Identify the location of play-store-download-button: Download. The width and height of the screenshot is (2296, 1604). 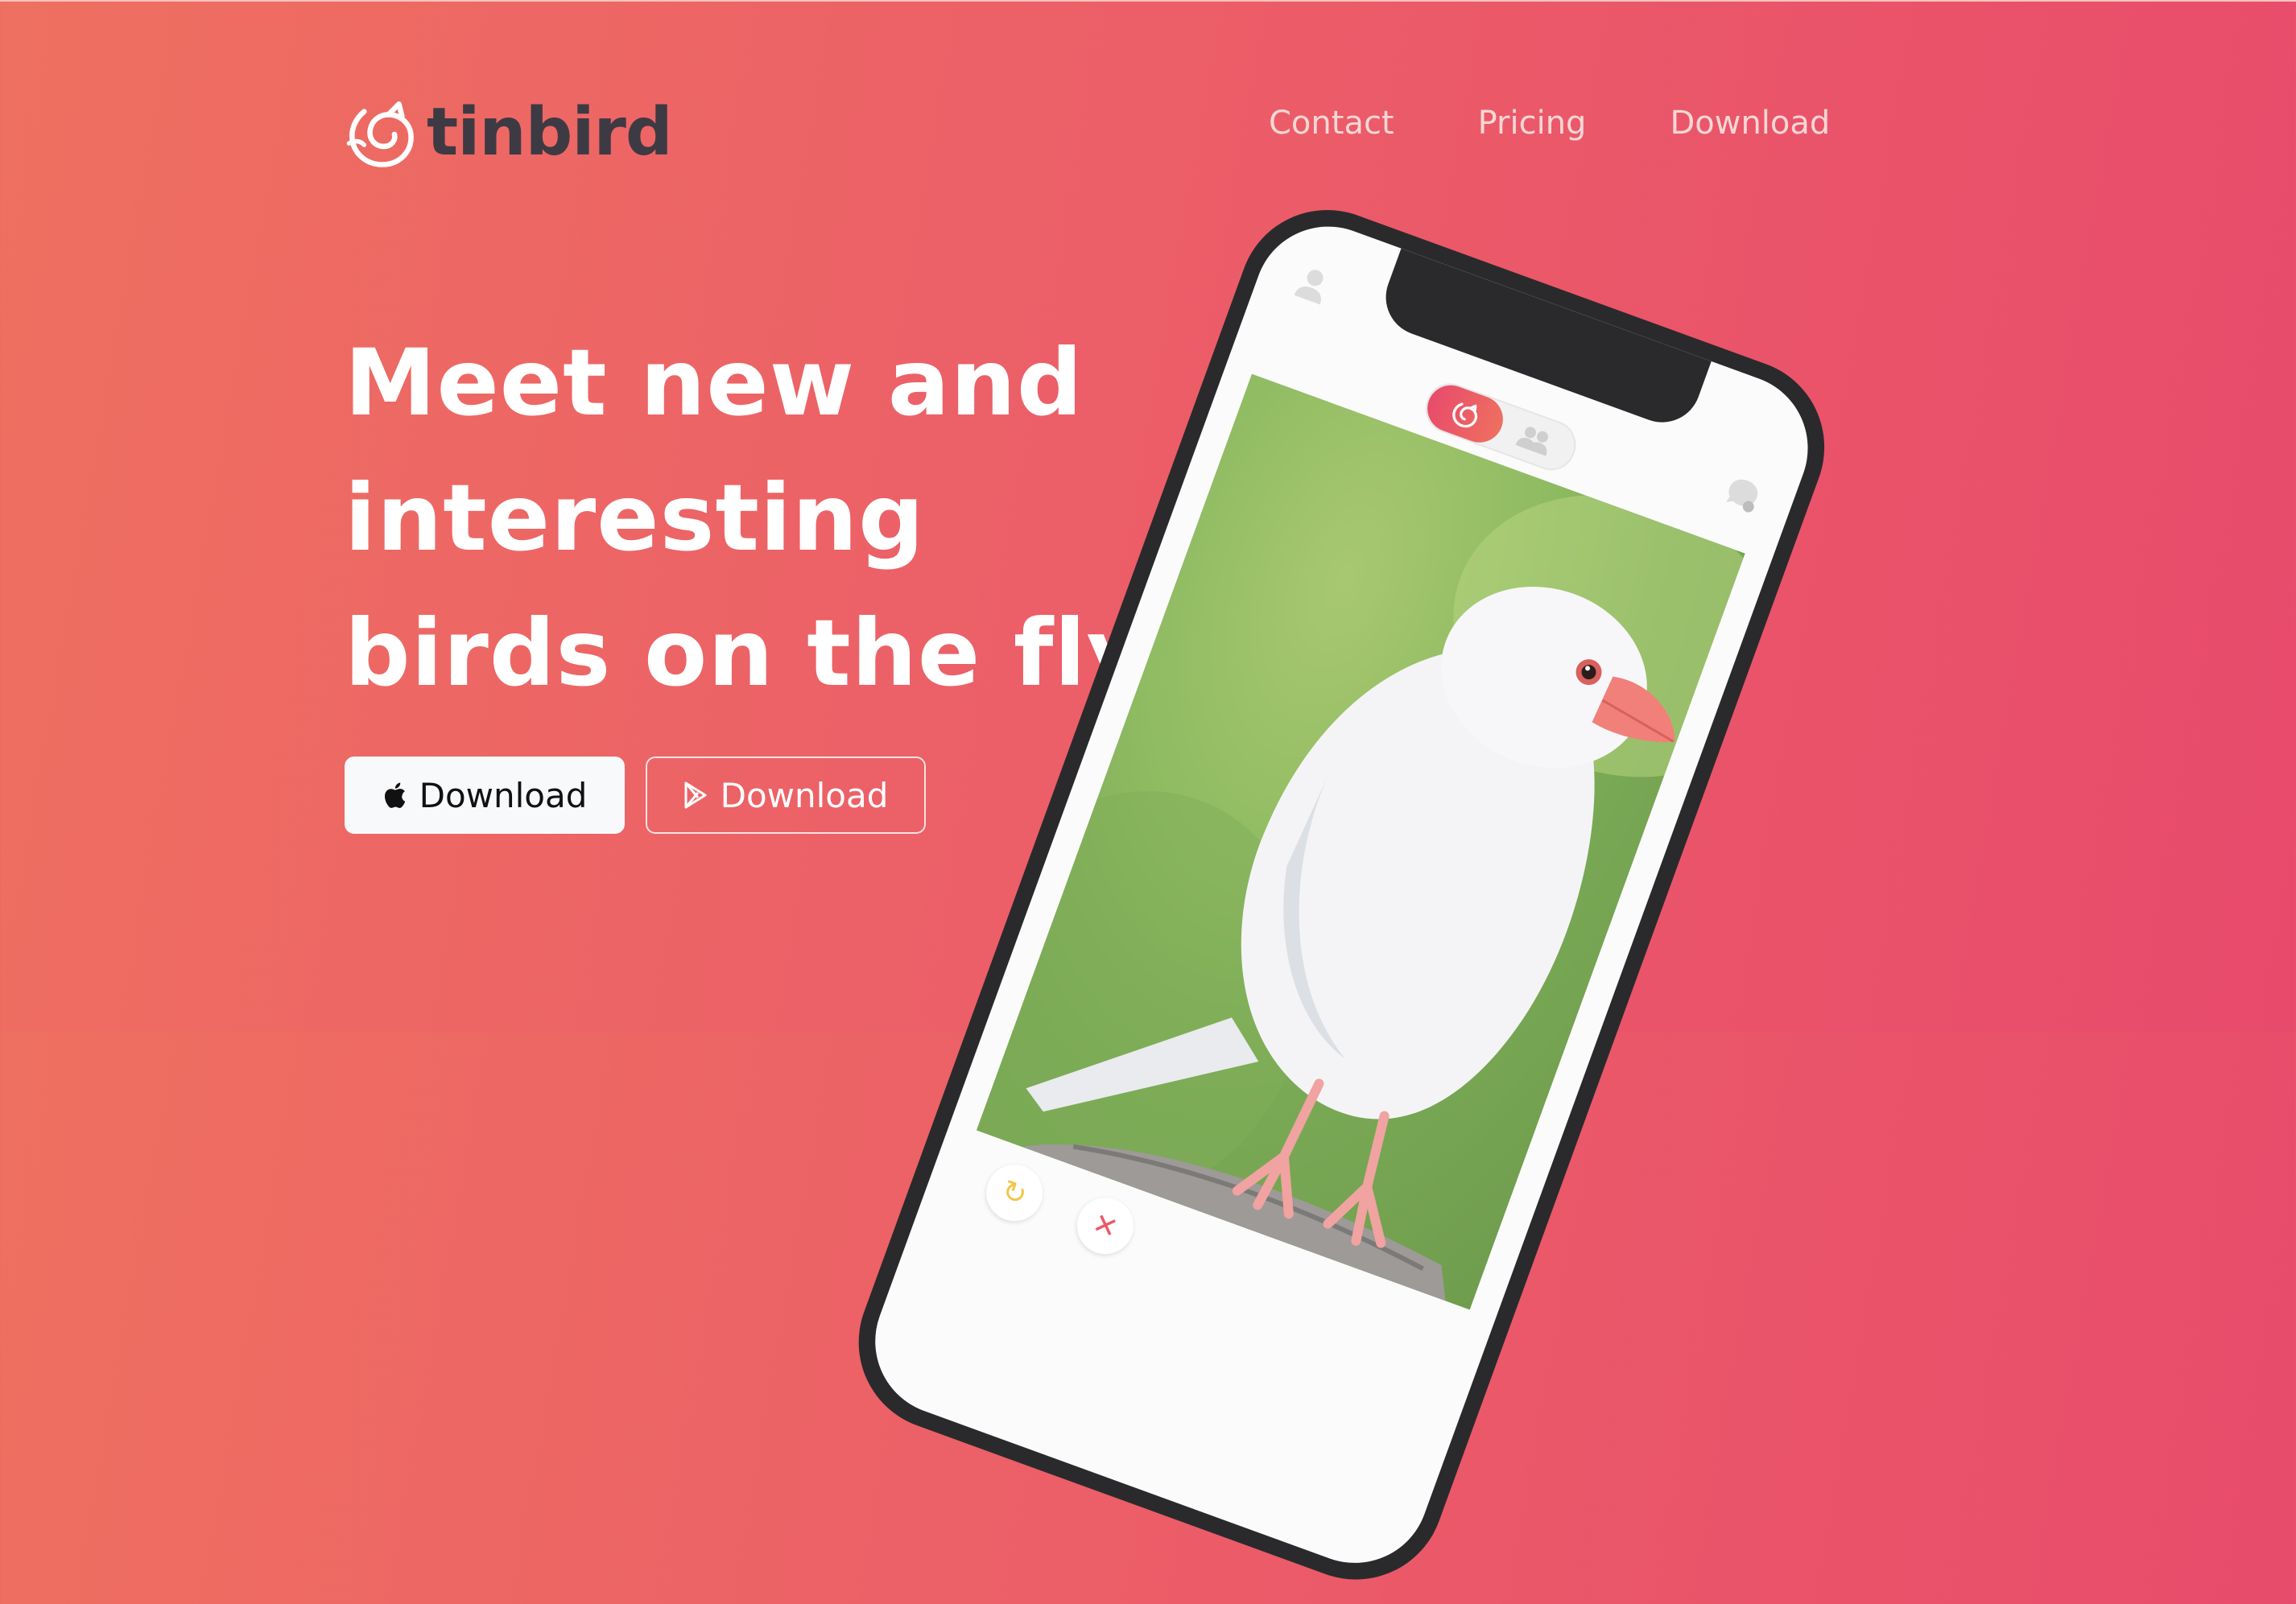
(786, 795).